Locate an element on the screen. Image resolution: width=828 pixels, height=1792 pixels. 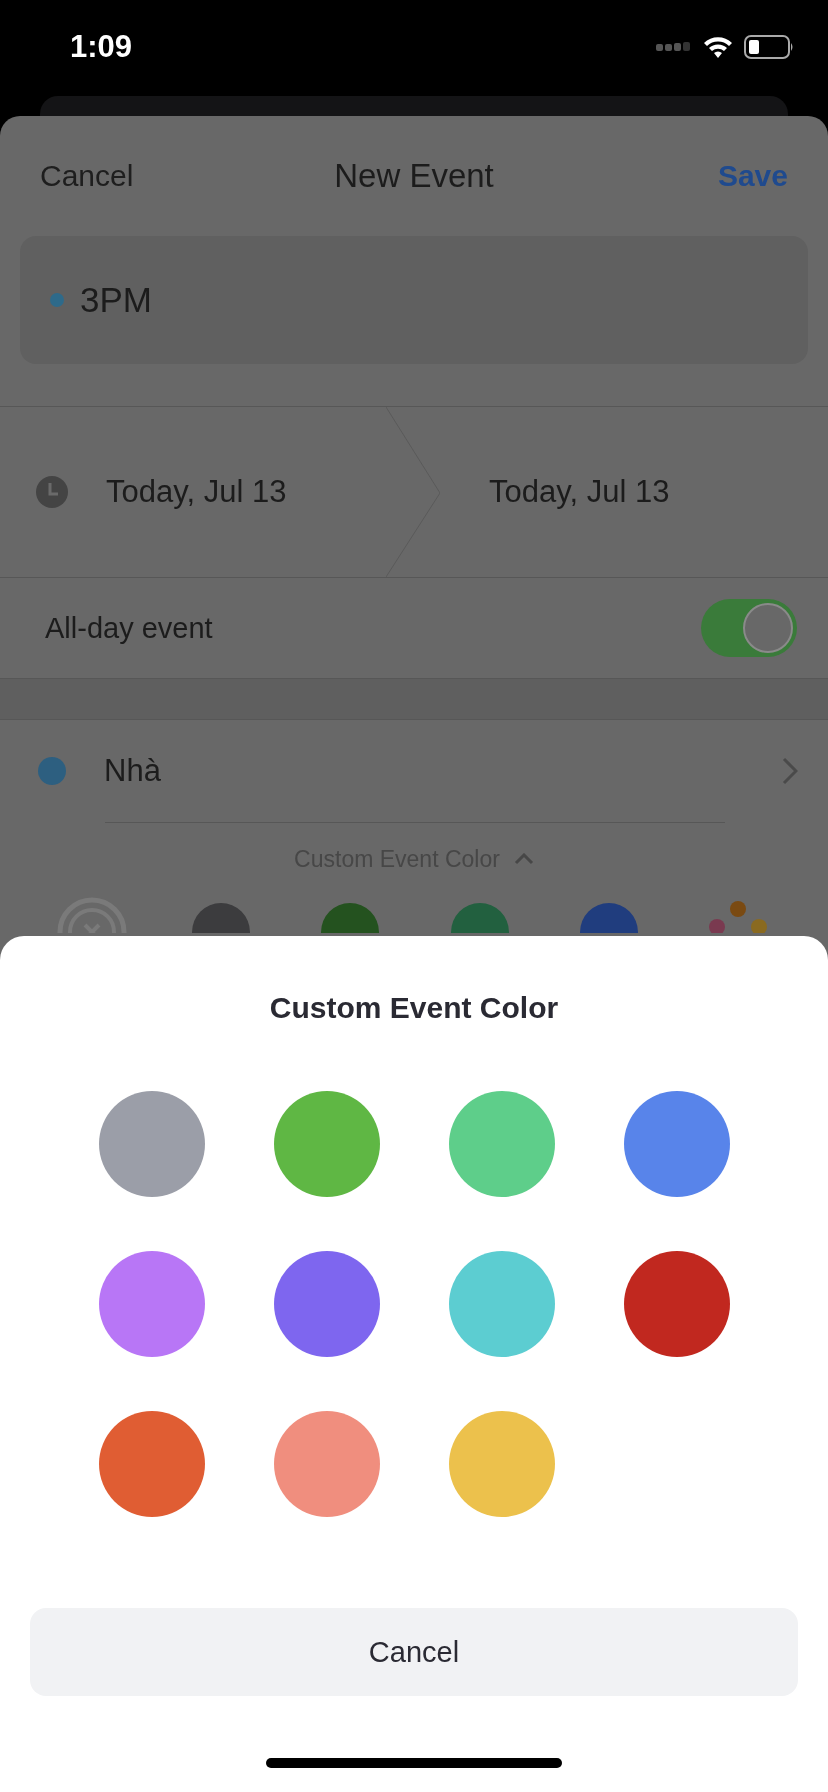
save-button: Save is located at coordinates (752, 176).